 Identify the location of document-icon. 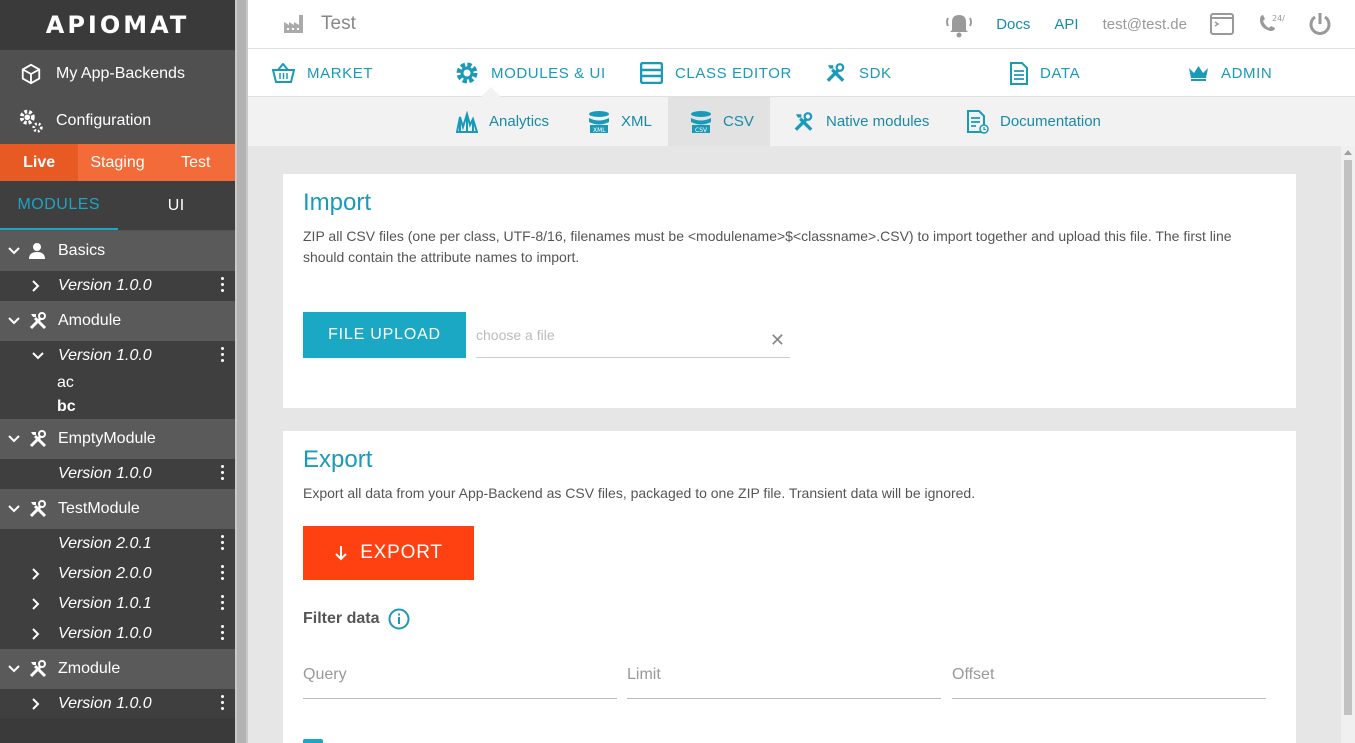
(1019, 73).